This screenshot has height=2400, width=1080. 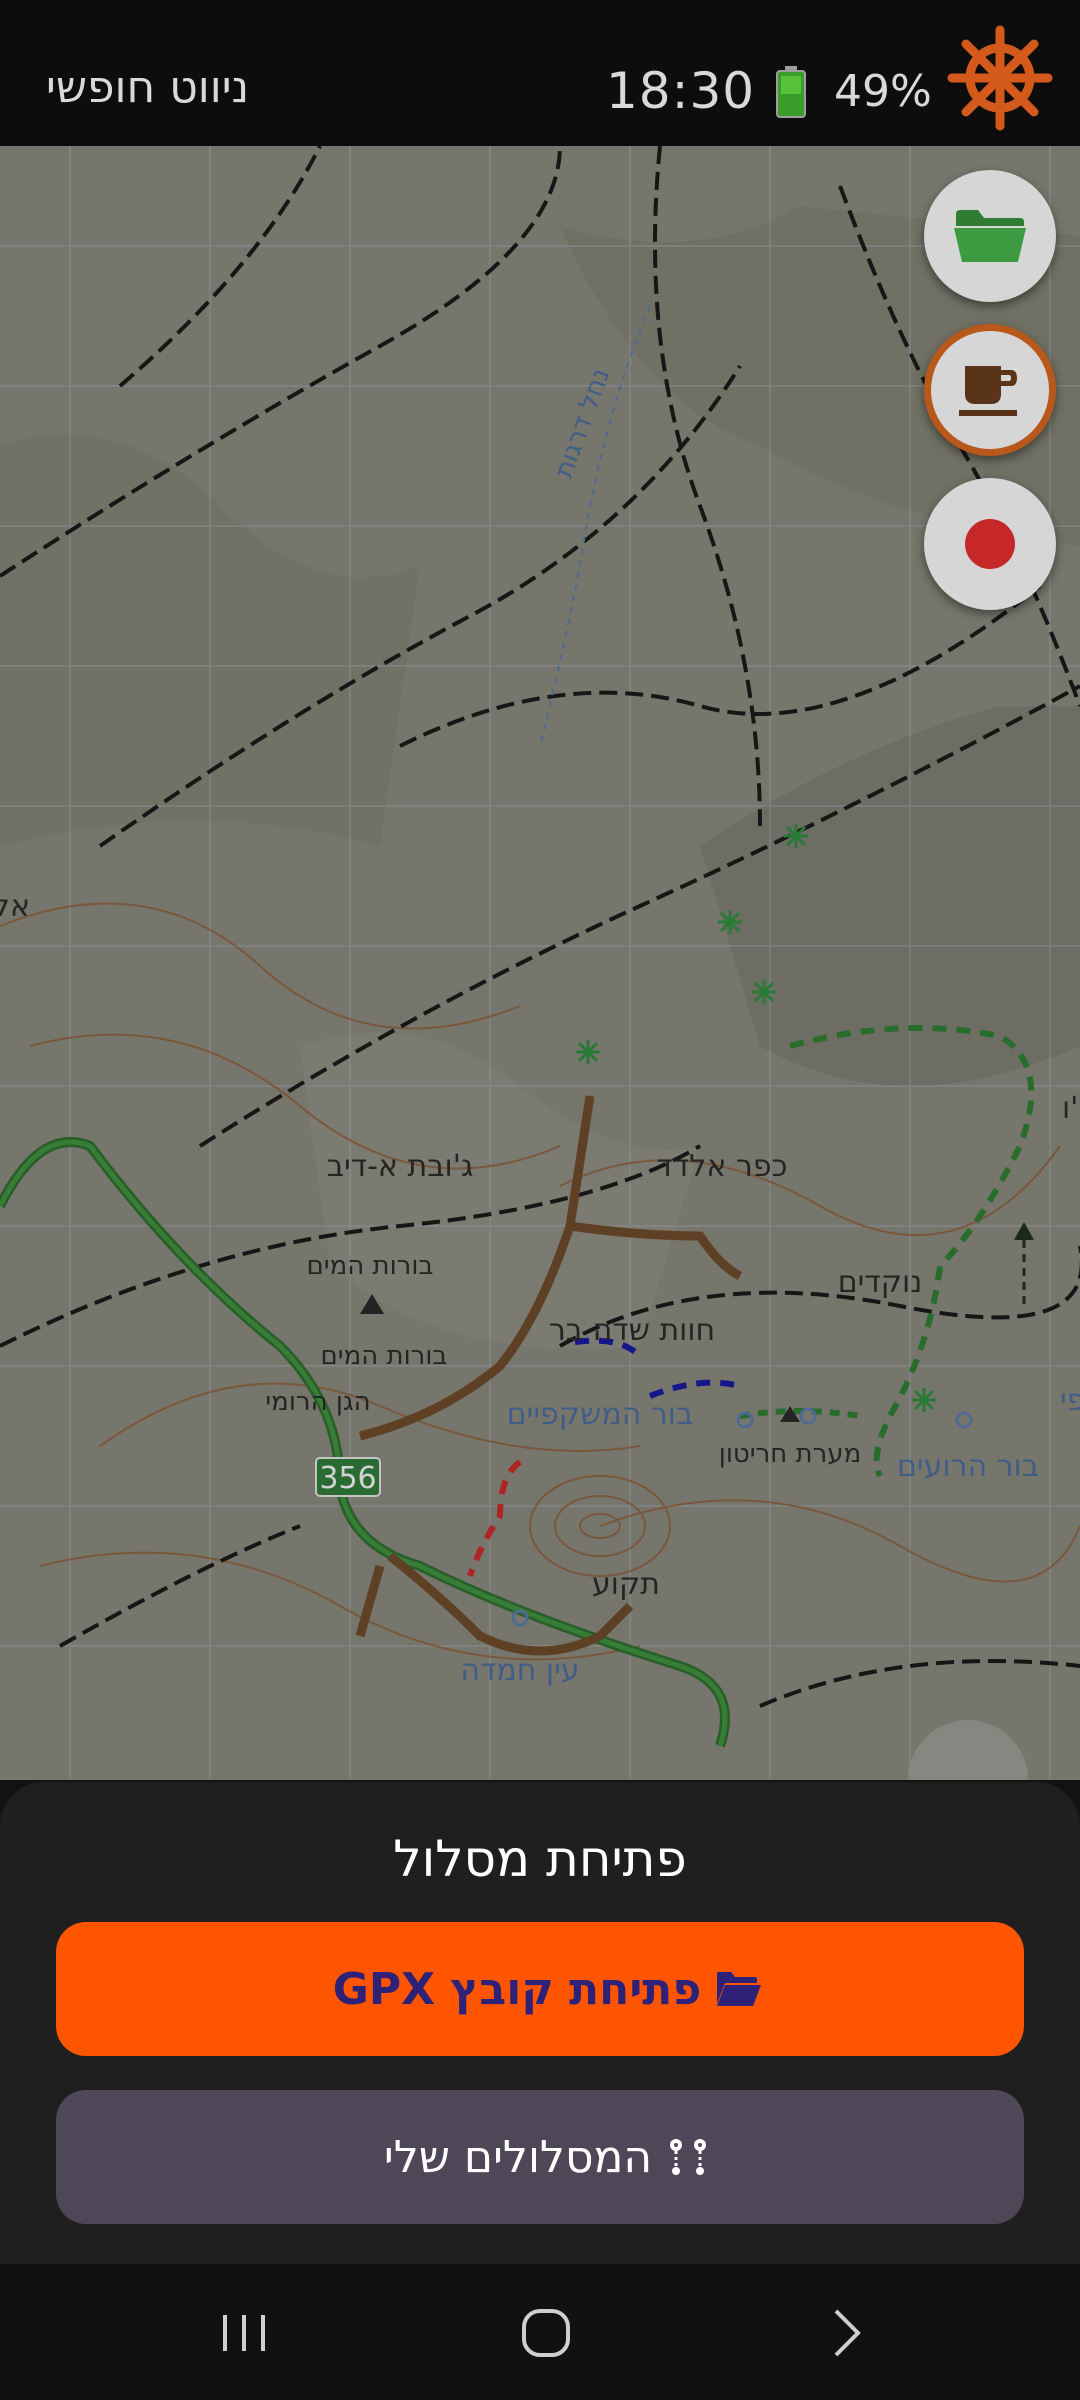 I want to click on system-navigation-bar, so click(x=540, y=2332).